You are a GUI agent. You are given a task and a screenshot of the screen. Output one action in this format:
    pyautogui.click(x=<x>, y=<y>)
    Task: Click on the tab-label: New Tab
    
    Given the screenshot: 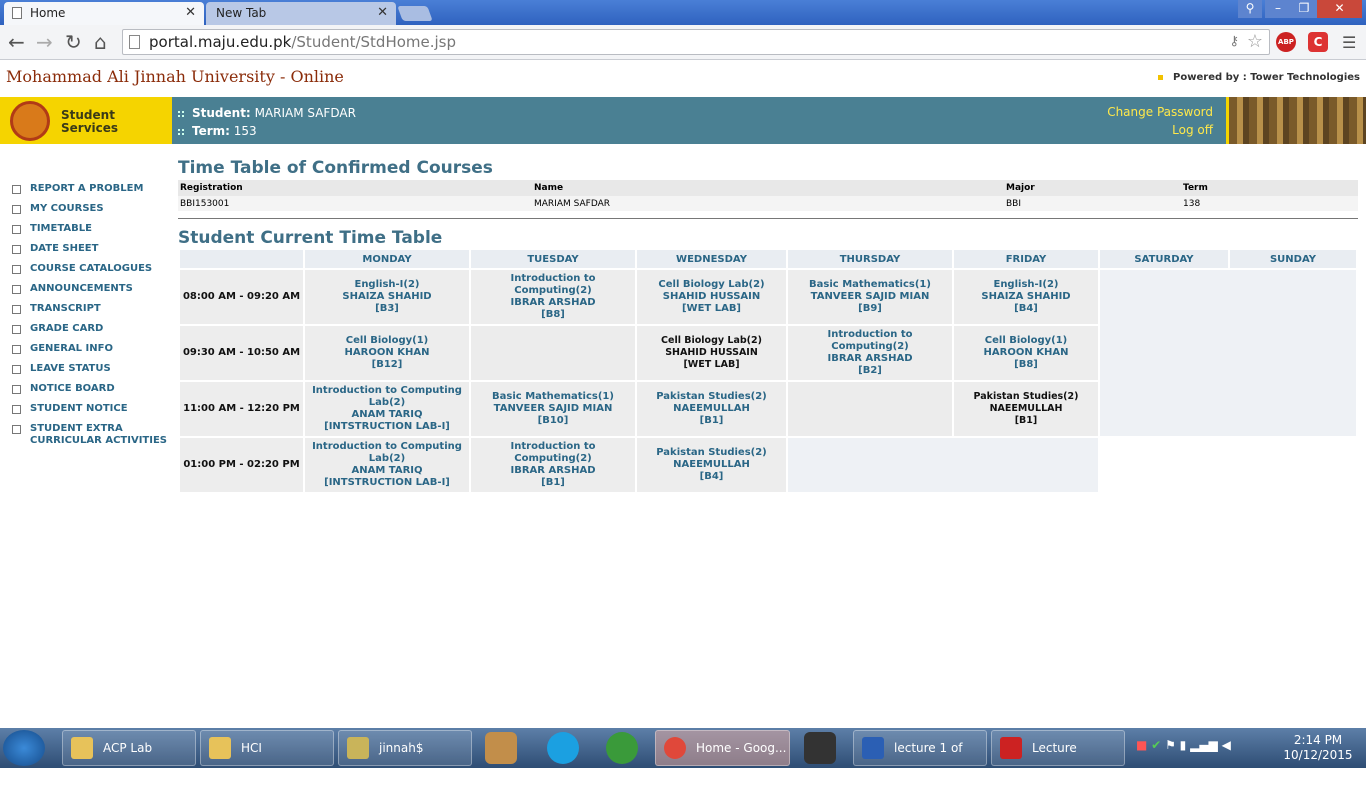 What is the action you would take?
    pyautogui.click(x=241, y=13)
    